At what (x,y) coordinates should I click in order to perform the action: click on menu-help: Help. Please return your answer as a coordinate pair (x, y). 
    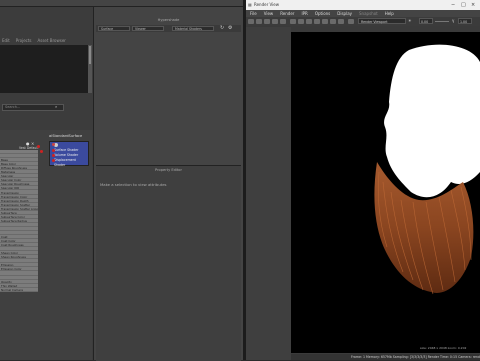
    Looking at the image, I should click on (389, 13).